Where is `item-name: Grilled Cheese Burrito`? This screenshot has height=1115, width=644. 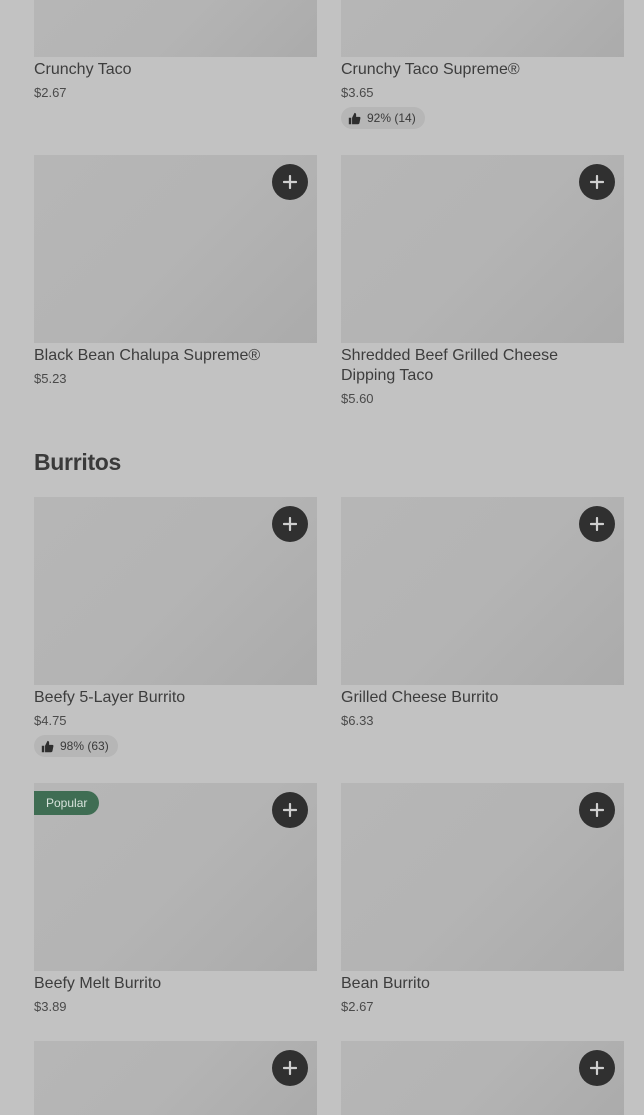 item-name: Grilled Cheese Burrito is located at coordinates (420, 697).